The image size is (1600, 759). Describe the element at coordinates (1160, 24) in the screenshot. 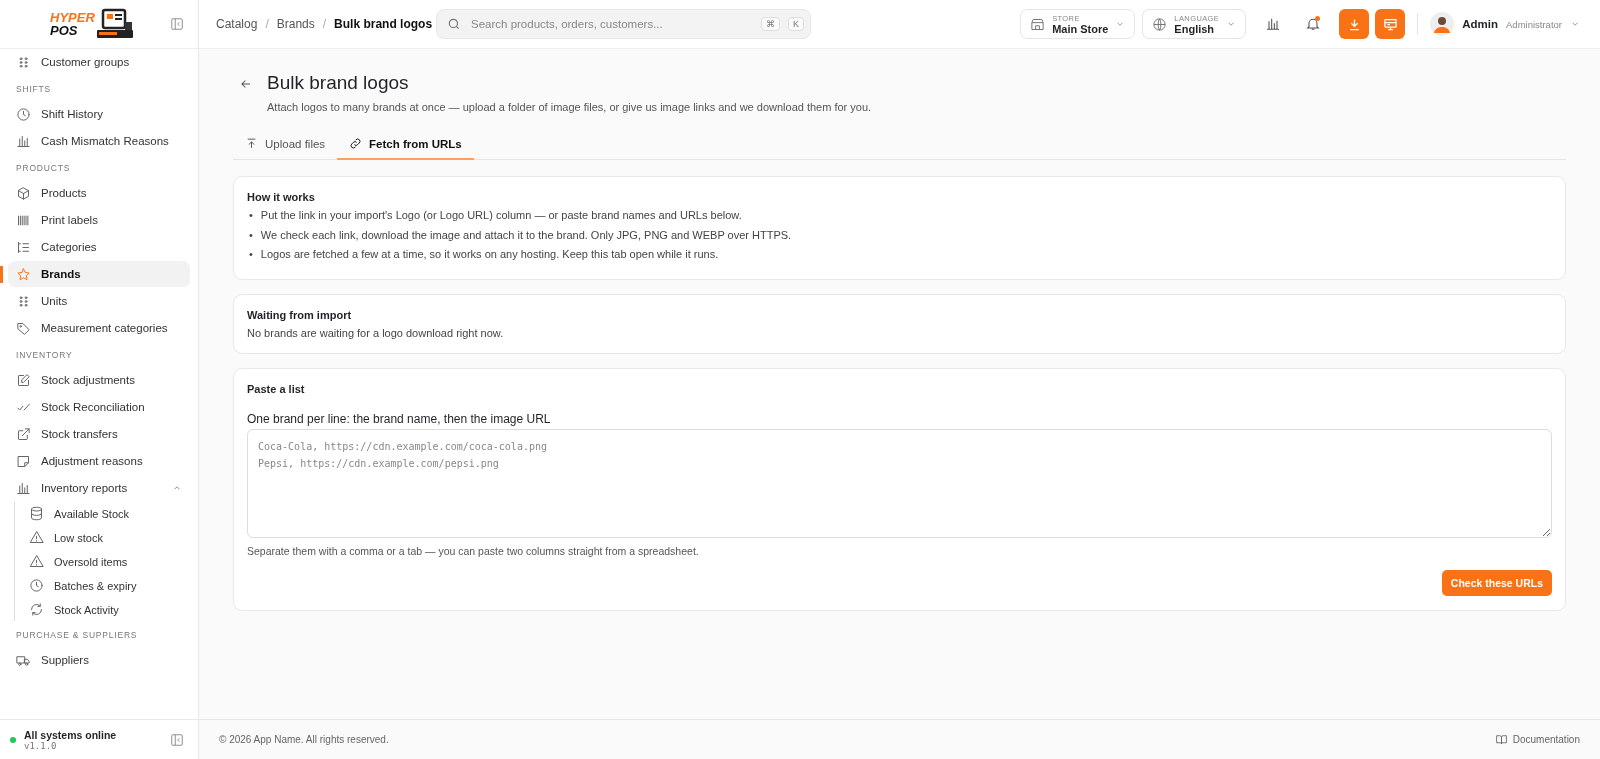

I see `globe-icon` at that location.